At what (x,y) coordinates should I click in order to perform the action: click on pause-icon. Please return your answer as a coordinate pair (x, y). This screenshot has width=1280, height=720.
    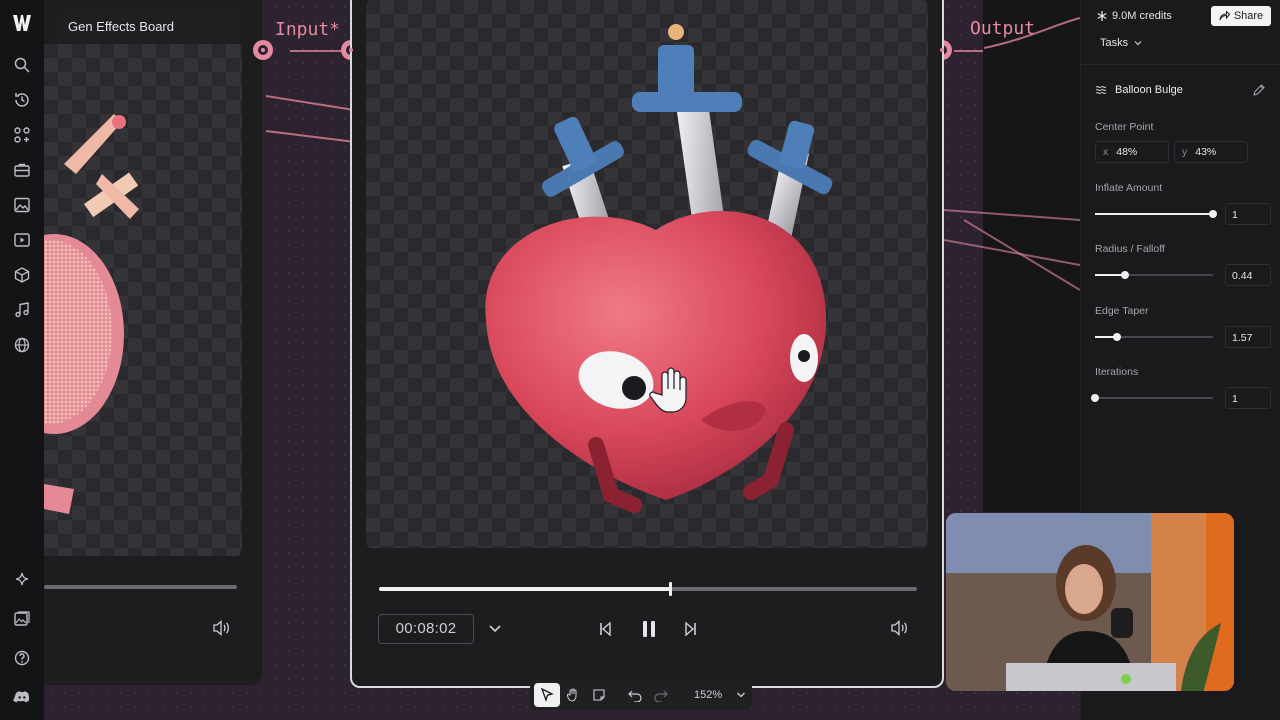
    Looking at the image, I should click on (649, 629).